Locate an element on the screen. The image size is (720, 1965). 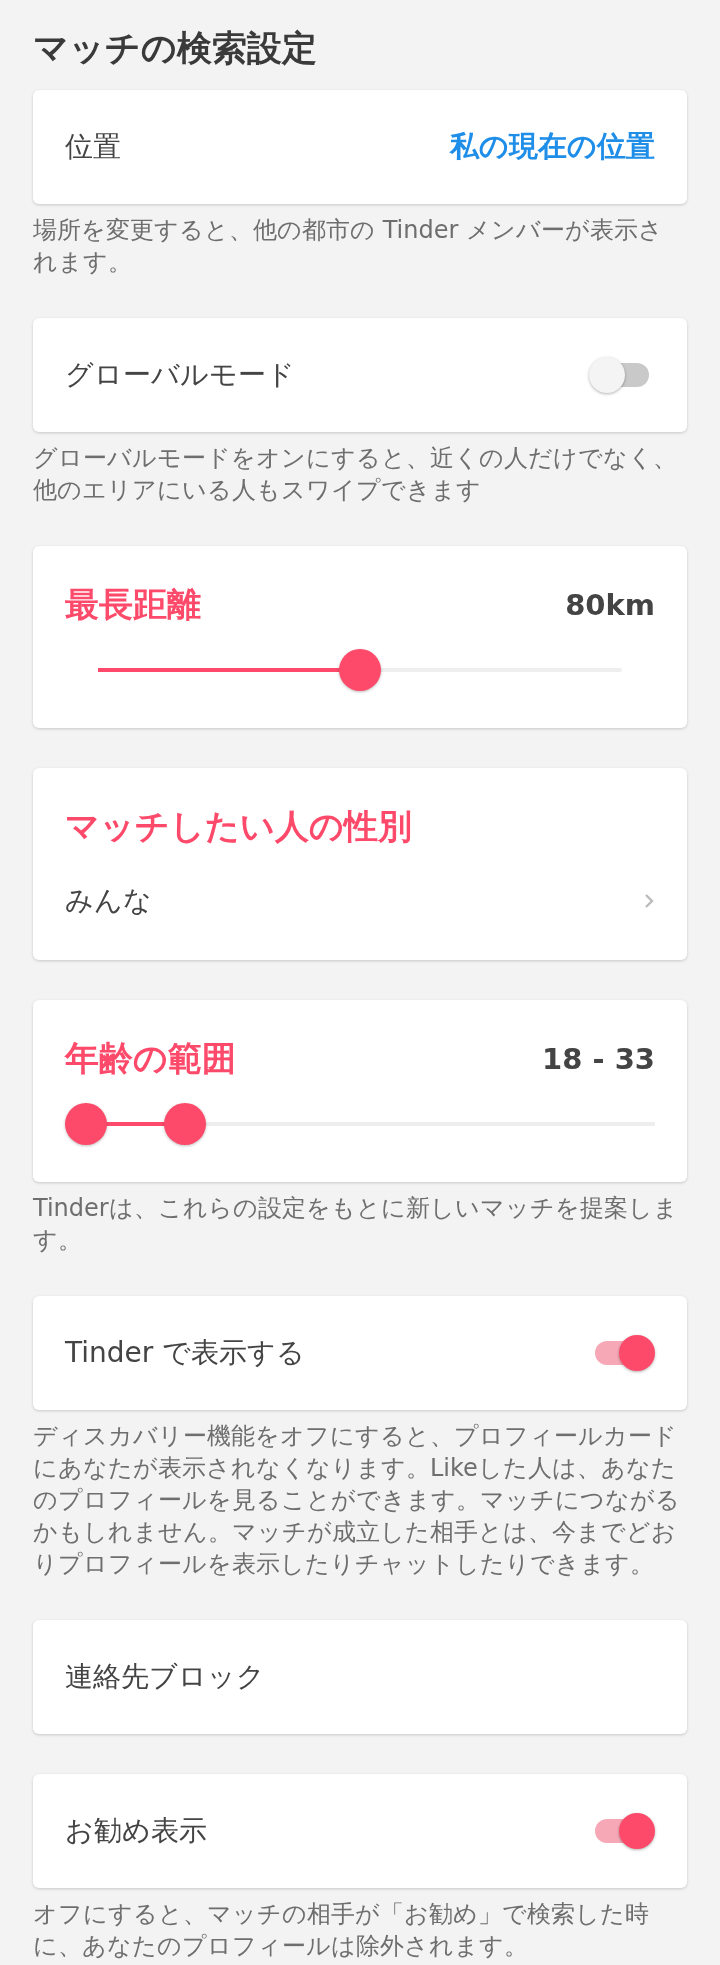
help-text: 場所を変更すると、他の都市の Tinder メンバーが表示されます。 is located at coordinates (348, 246).